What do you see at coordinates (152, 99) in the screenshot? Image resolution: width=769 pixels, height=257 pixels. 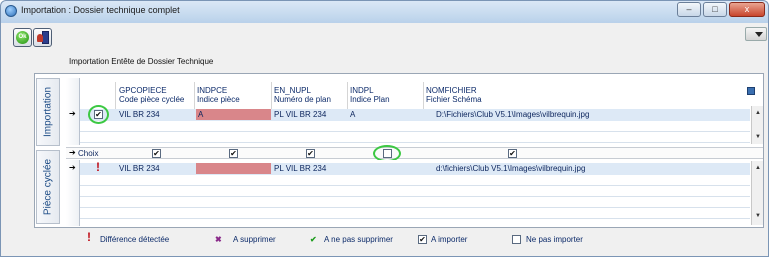 I see `column-header-label: Code pièce cyclée` at bounding box center [152, 99].